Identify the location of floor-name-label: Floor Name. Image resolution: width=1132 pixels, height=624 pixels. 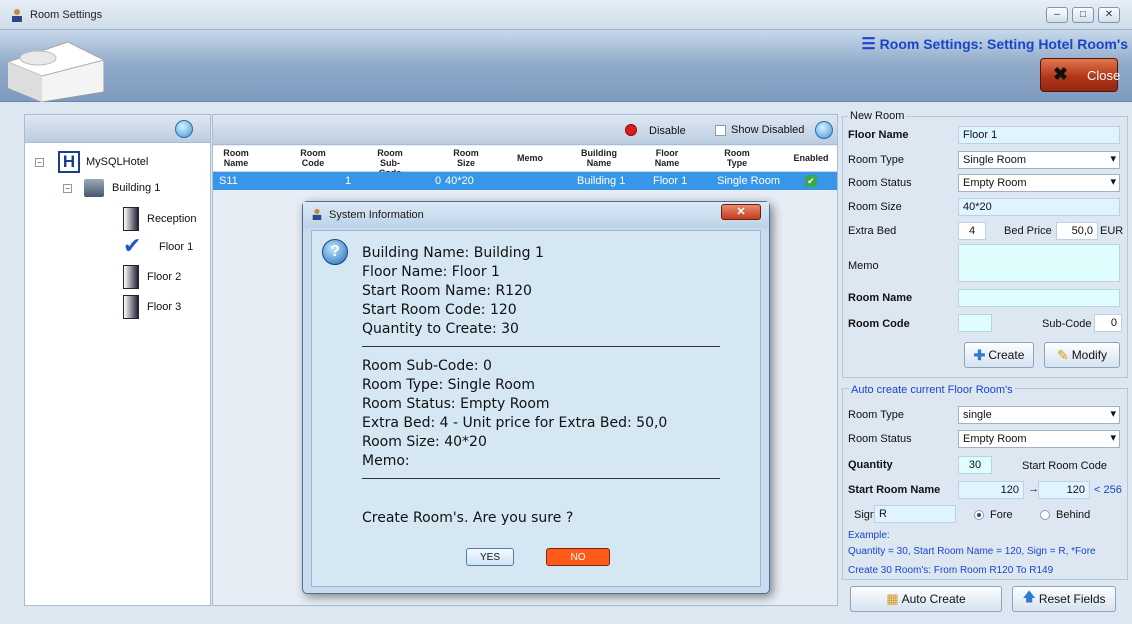
(878, 135).